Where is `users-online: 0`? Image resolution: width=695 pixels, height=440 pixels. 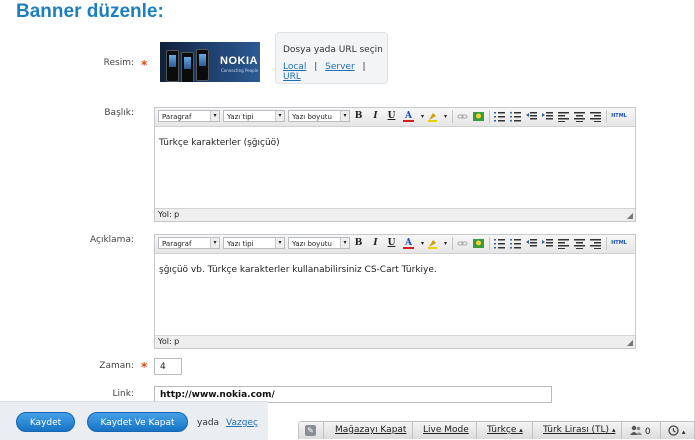 users-online: 0 is located at coordinates (640, 431).